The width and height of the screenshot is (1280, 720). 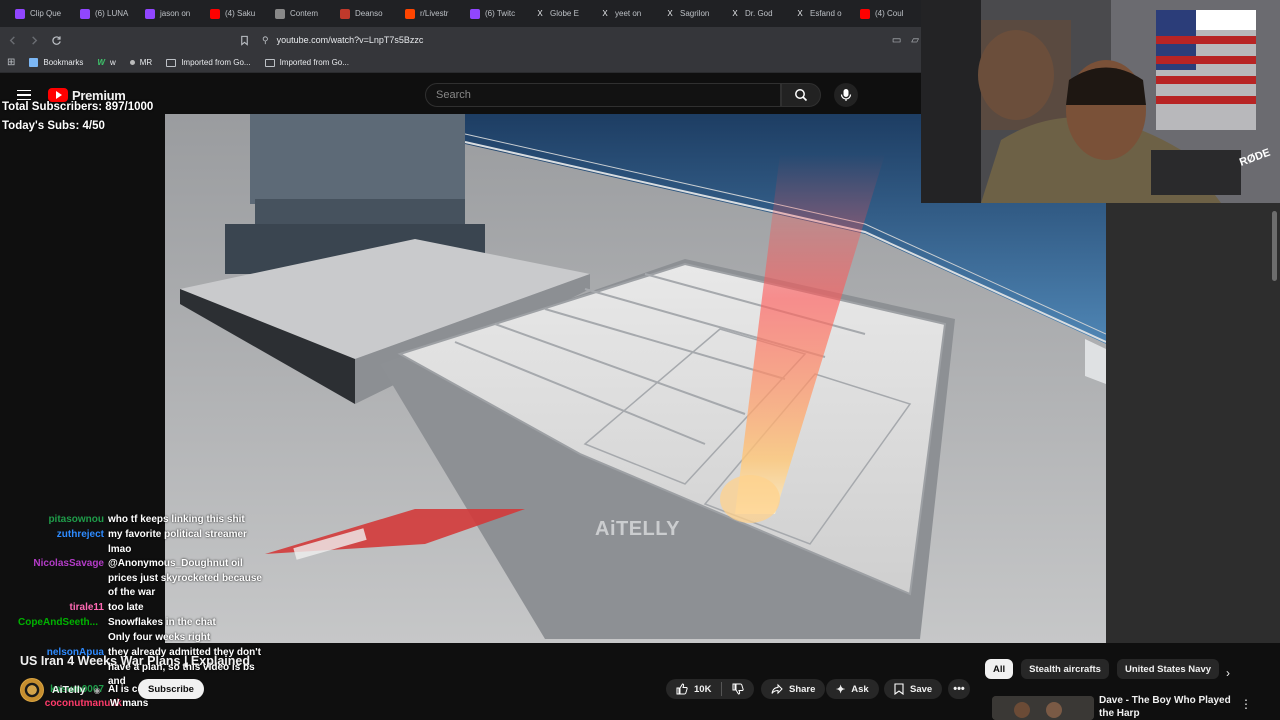 What do you see at coordinates (1100, 101) in the screenshot?
I see `webcam-overlay: RØDE` at bounding box center [1100, 101].